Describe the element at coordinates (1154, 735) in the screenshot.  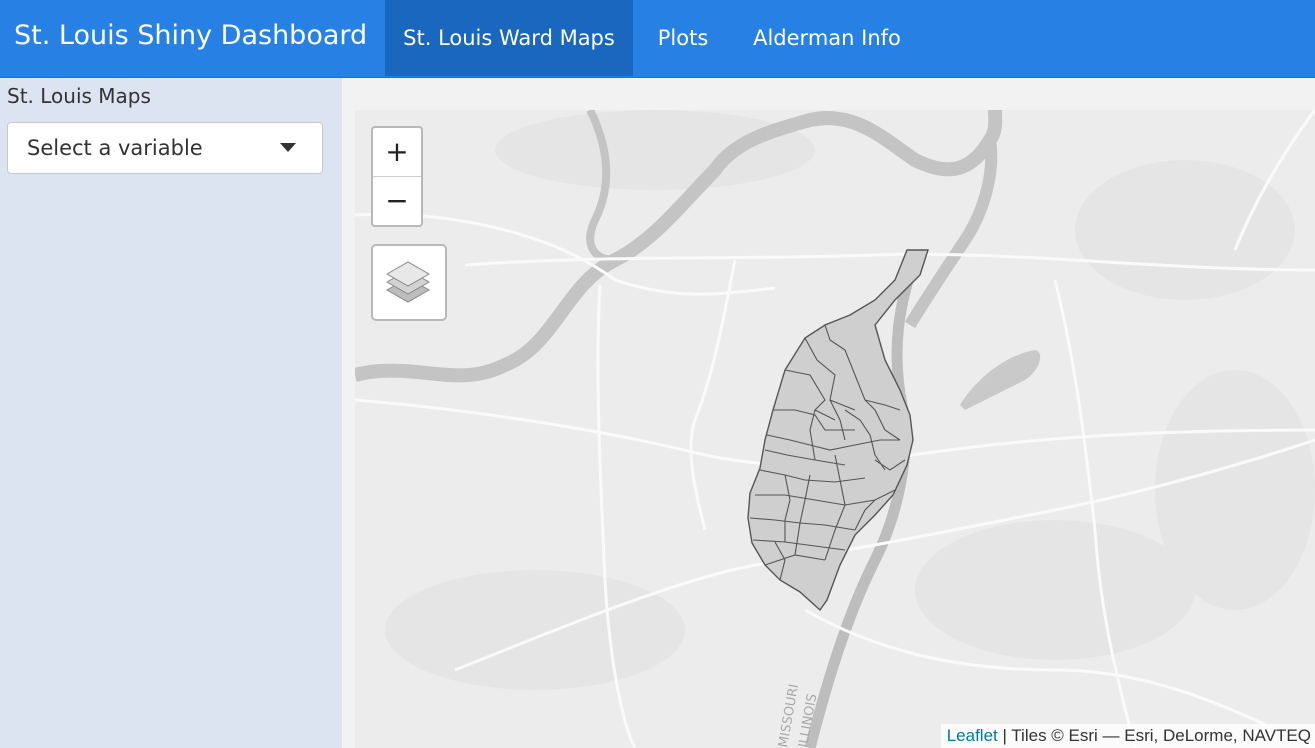
I see `tiles-credit: | Tiles © Esri — Esri, DeLorme, NAVTEQ` at that location.